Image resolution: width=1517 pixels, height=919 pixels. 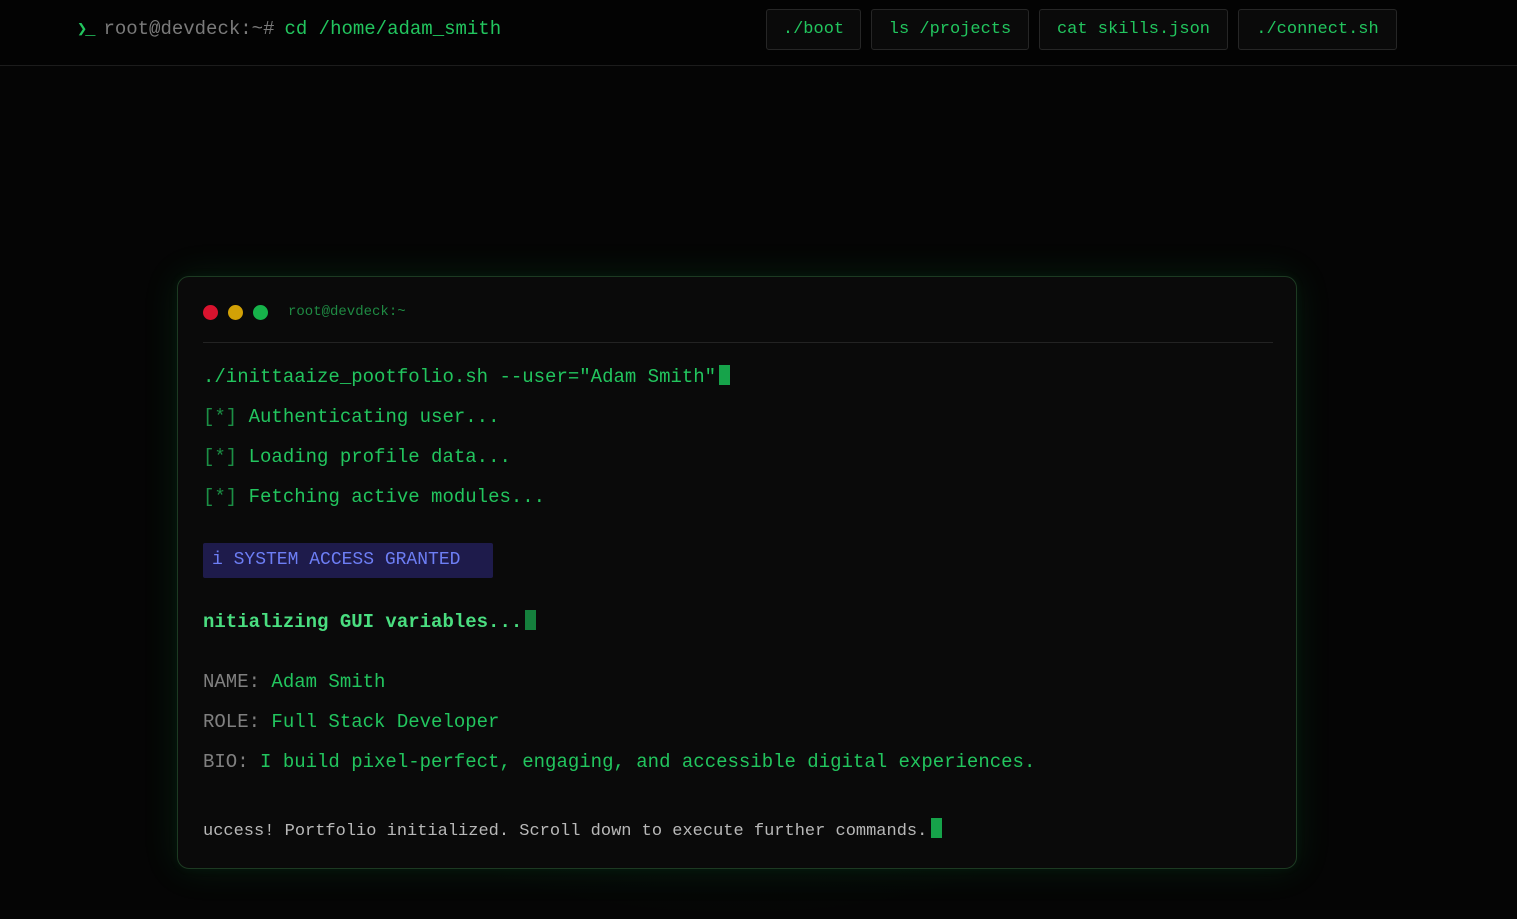 What do you see at coordinates (232, 682) in the screenshot?
I see `name-key: NAME:` at bounding box center [232, 682].